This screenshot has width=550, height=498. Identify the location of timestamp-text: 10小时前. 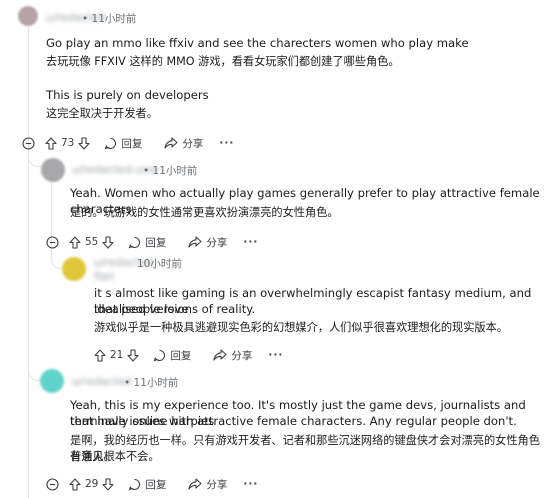
(159, 264).